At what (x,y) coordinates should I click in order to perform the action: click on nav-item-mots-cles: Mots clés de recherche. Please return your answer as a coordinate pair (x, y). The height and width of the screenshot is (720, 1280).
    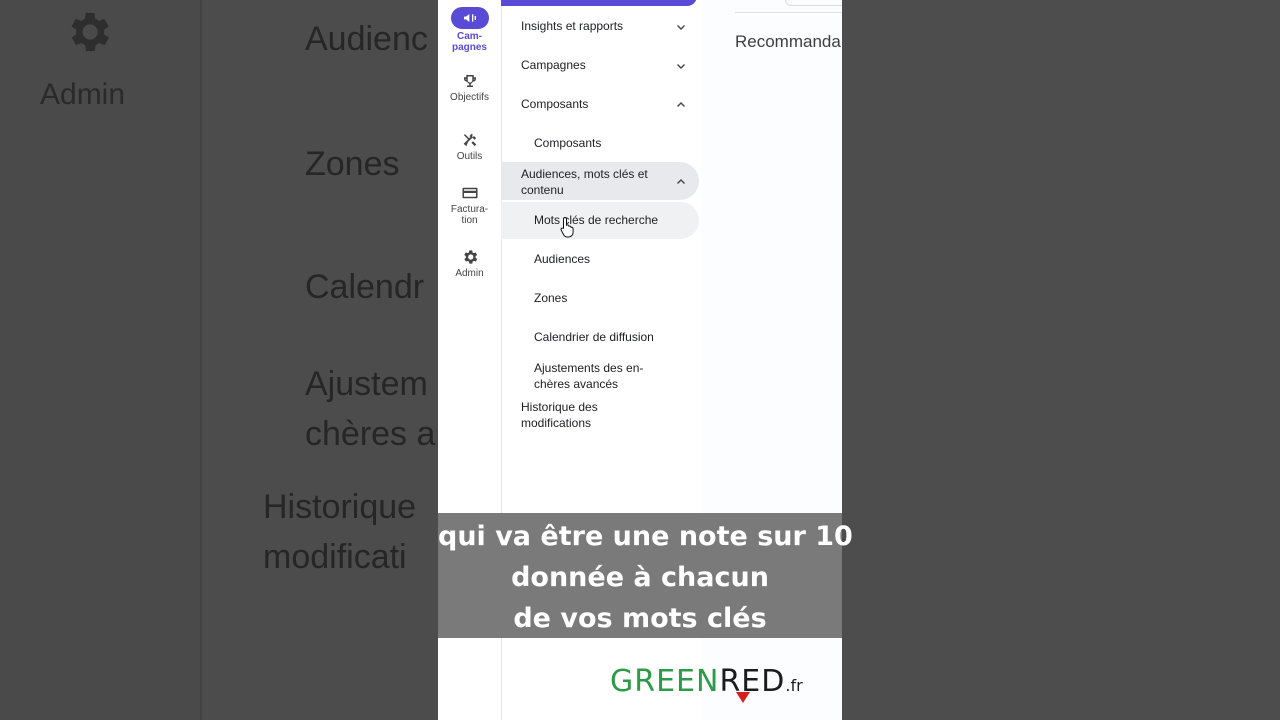
    Looking at the image, I should click on (600, 221).